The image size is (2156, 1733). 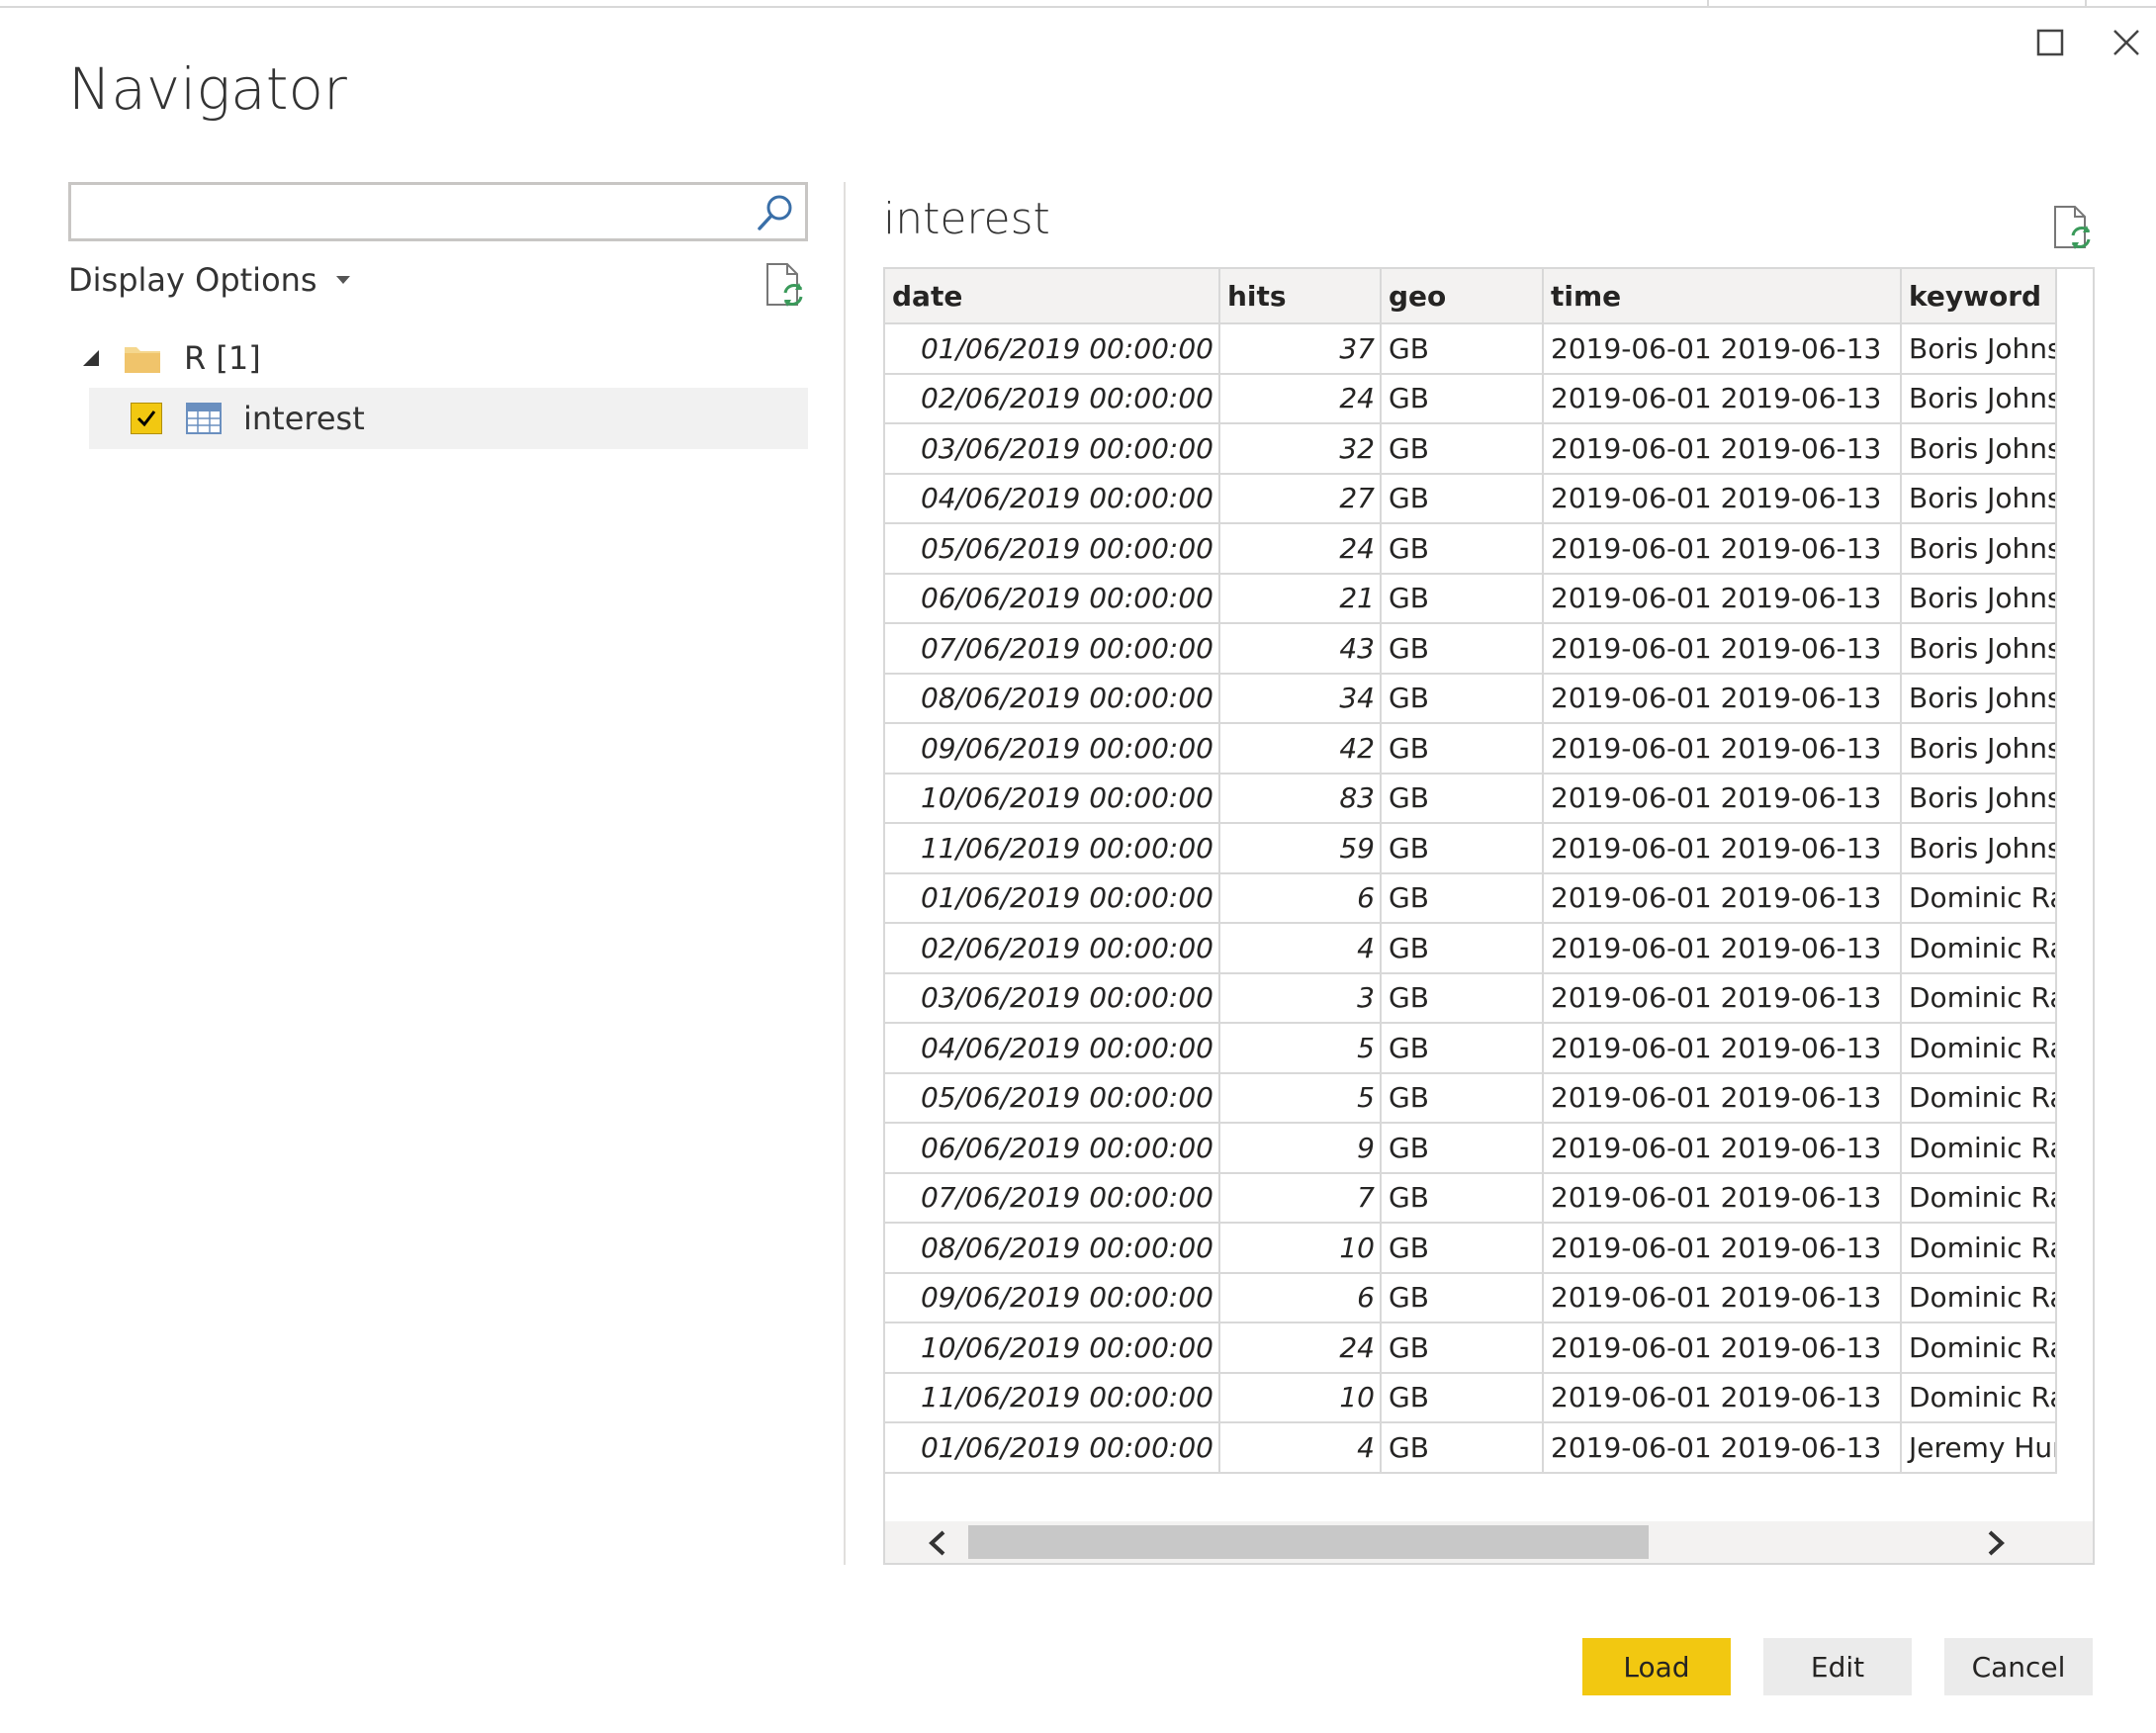 I want to click on cell-hits: 43, so click(x=1300, y=648).